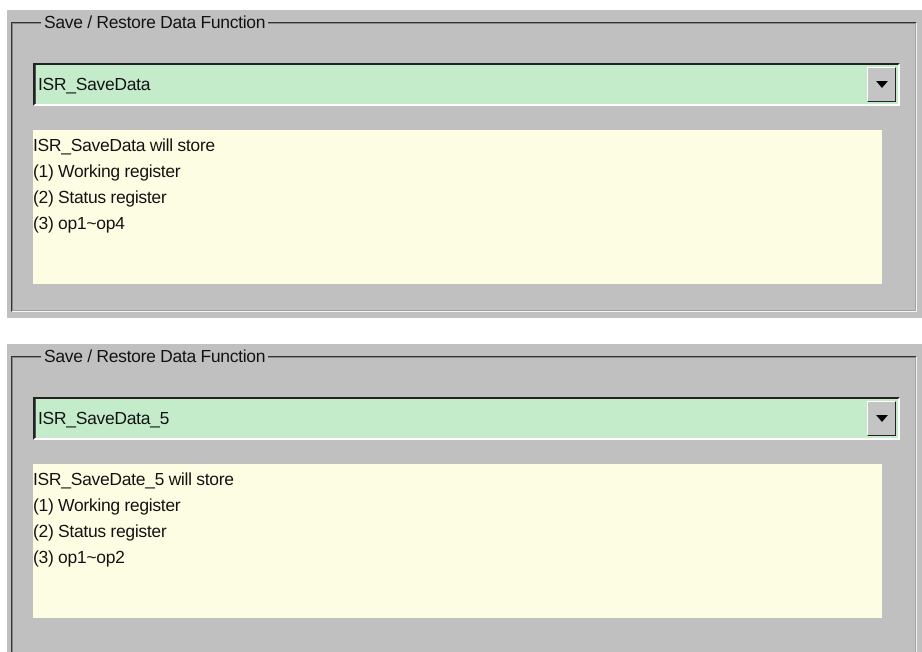  I want to click on description-line: (3) op1~op2, so click(79, 557).